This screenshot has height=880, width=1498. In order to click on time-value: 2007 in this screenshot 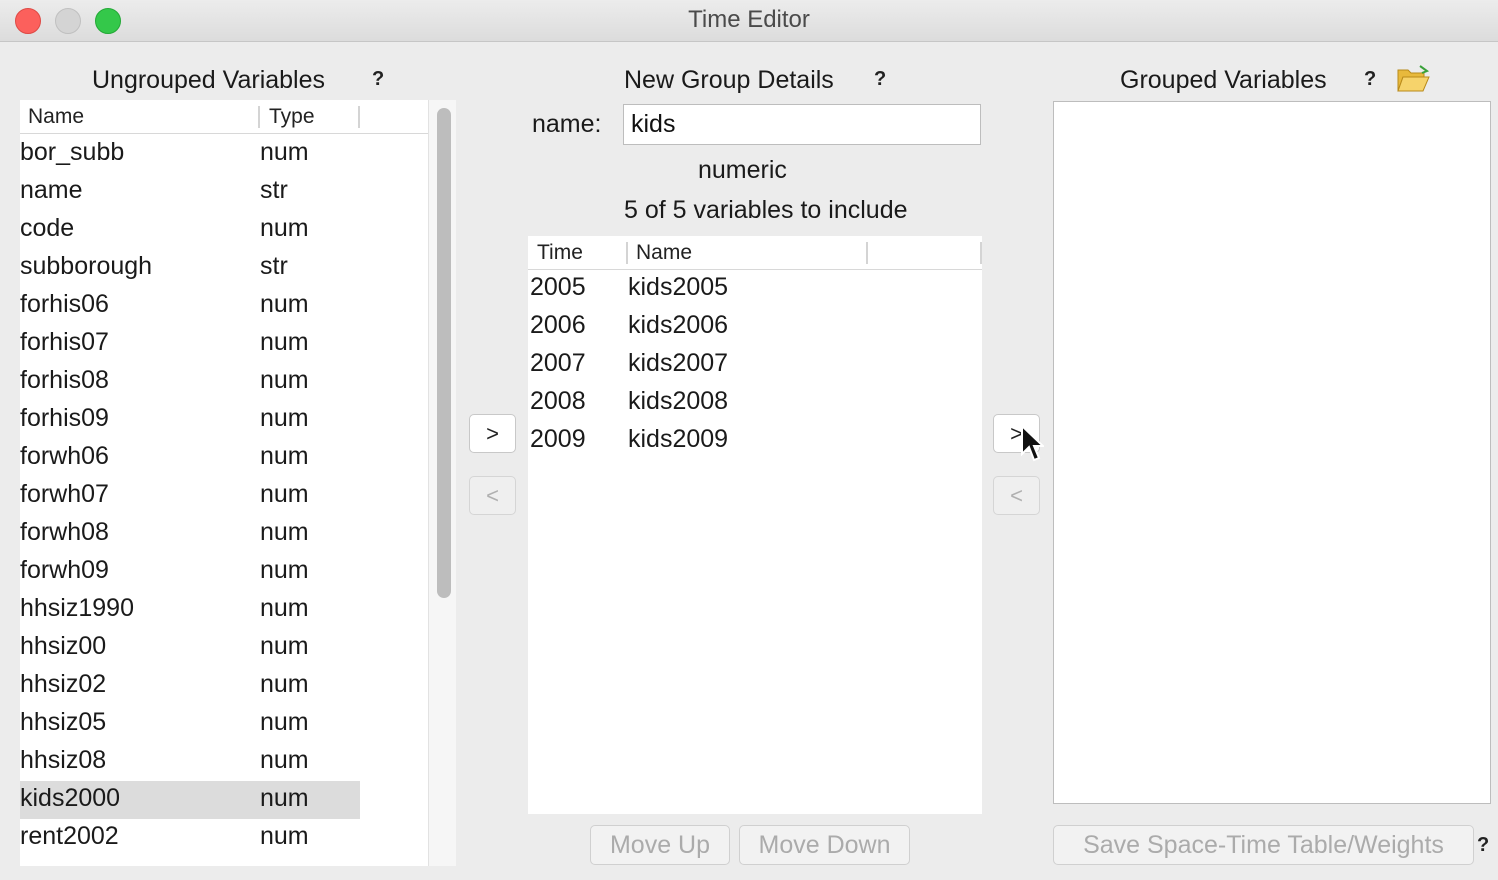, I will do `click(558, 363)`.